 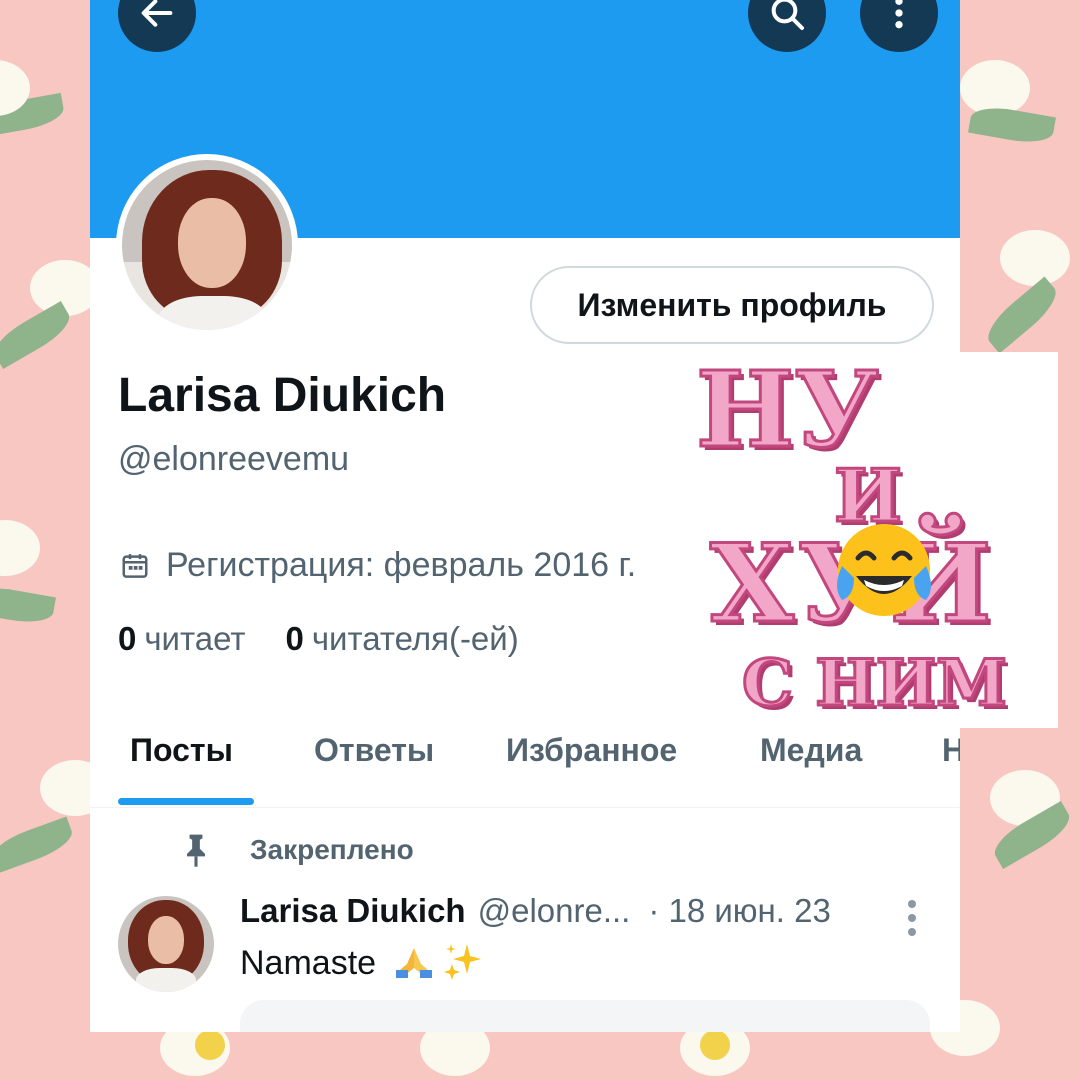 What do you see at coordinates (234, 459) in the screenshot?
I see `profile-handle: @elonreevemu` at bounding box center [234, 459].